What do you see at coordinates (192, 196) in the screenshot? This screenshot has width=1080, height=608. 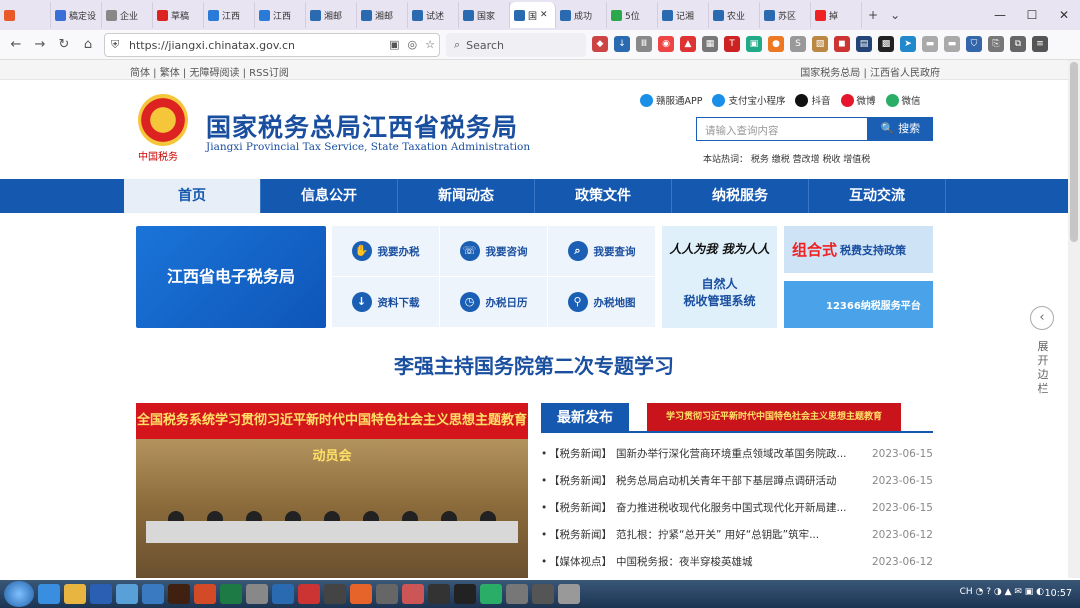 I see `nav-item-0: 首页` at bounding box center [192, 196].